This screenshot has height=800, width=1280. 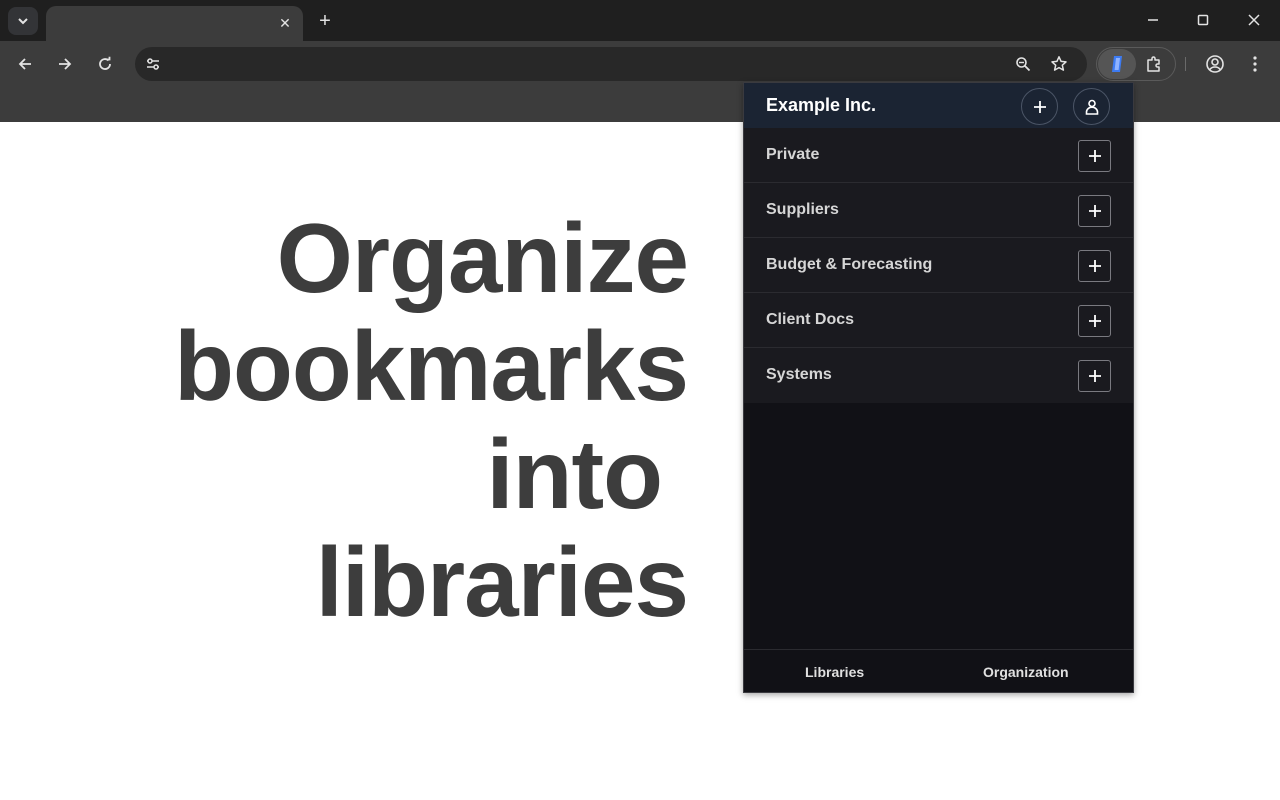 I want to click on popup-header: Example Inc., so click(x=938, y=105).